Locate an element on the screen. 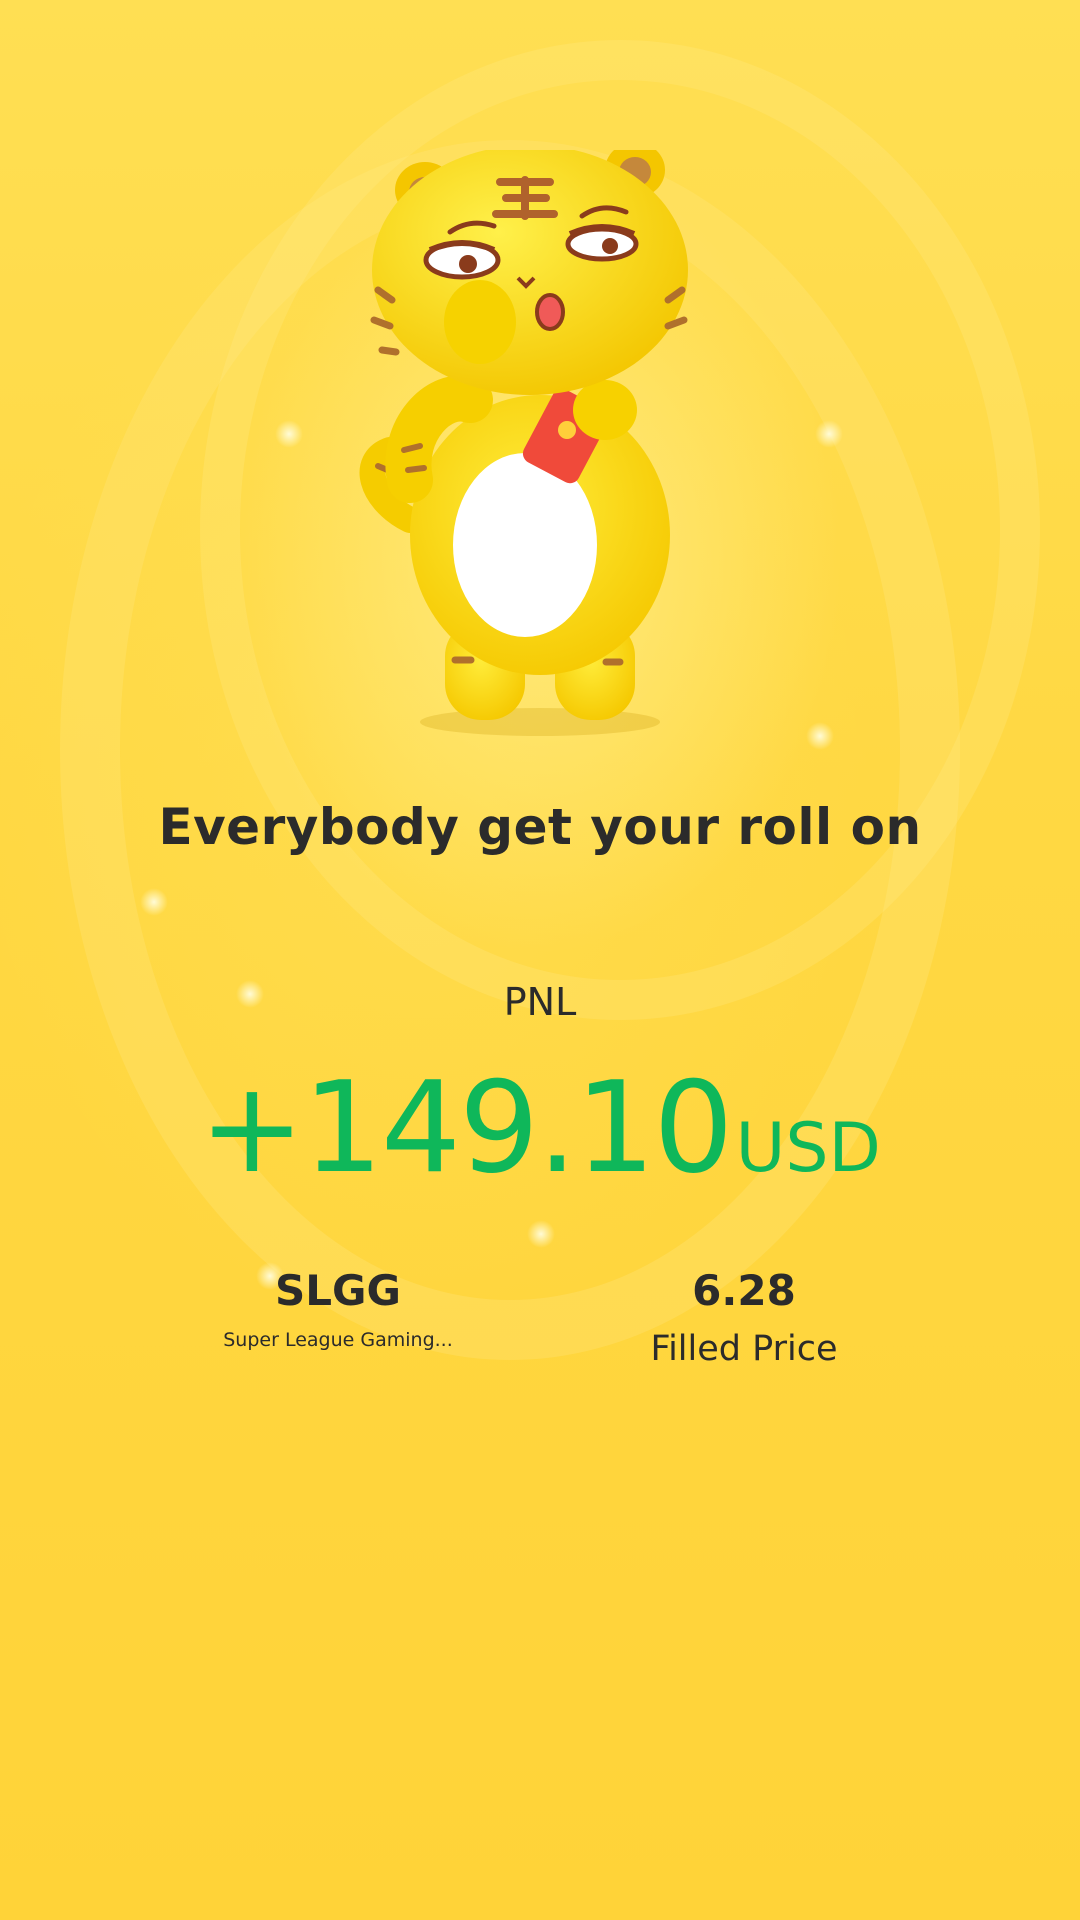 This screenshot has width=1080, height=1920. pnl-amount: +149.10USD is located at coordinates (540, 1128).